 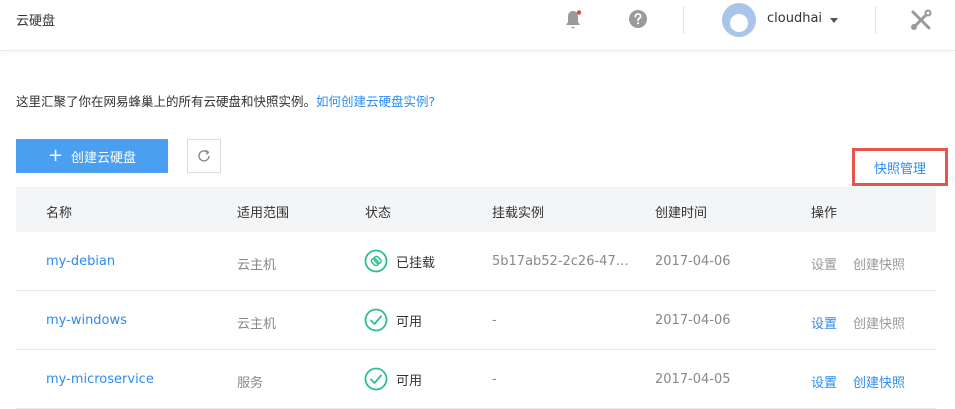 What do you see at coordinates (36, 21) in the screenshot?
I see `page-title: 云硬盘` at bounding box center [36, 21].